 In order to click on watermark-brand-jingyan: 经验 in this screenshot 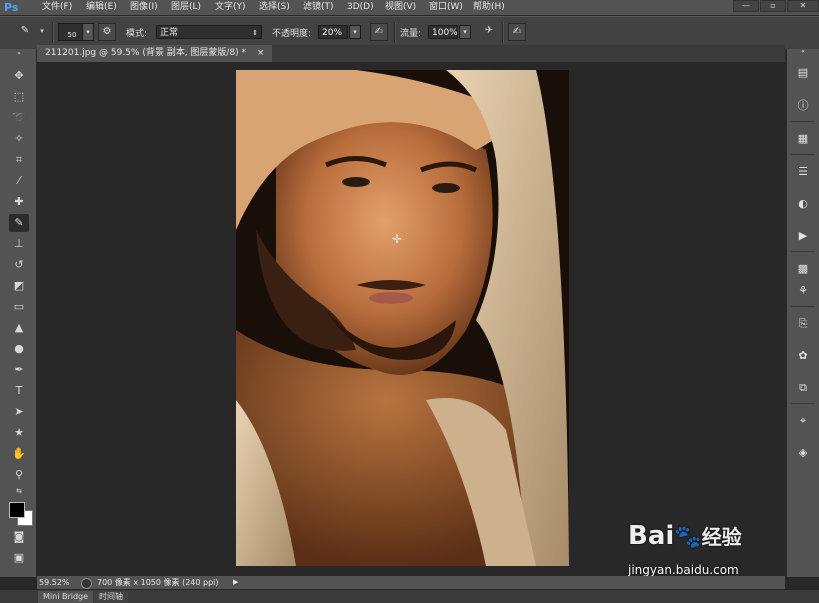, I will do `click(721, 537)`.